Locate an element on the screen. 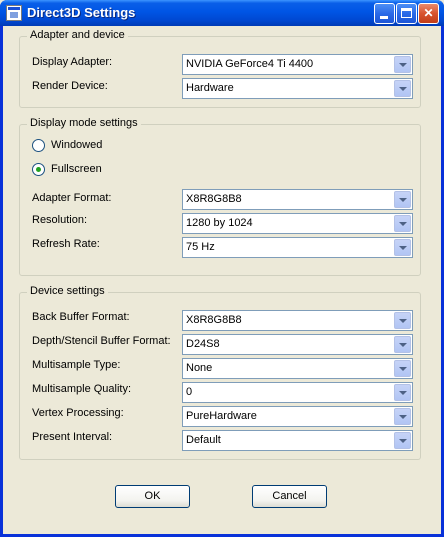 The height and width of the screenshot is (537, 444). multisample-quality-value: 0 is located at coordinates (189, 392).